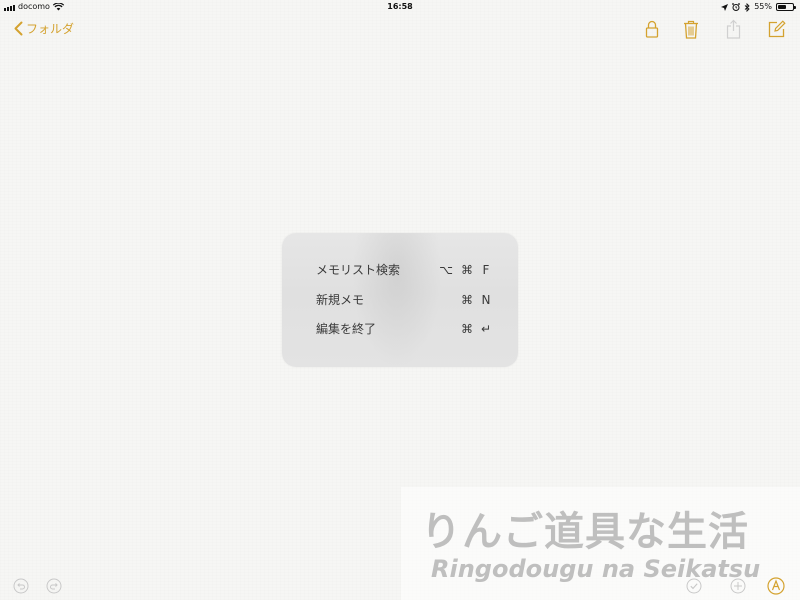 This screenshot has width=800, height=600. I want to click on clock: 16:58, so click(400, 6).